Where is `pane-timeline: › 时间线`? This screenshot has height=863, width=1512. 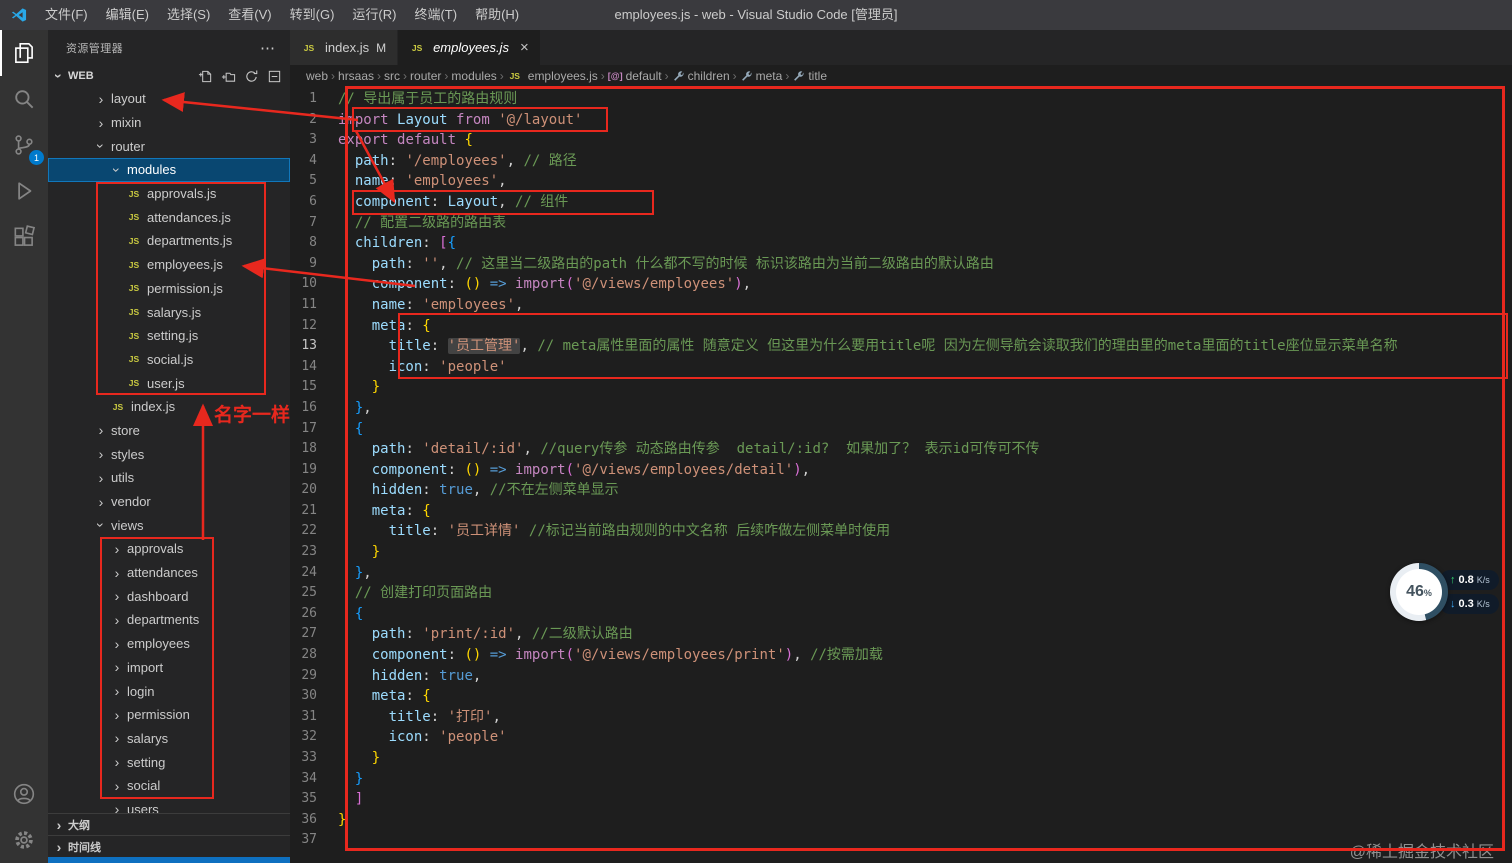 pane-timeline: › 时间线 is located at coordinates (169, 846).